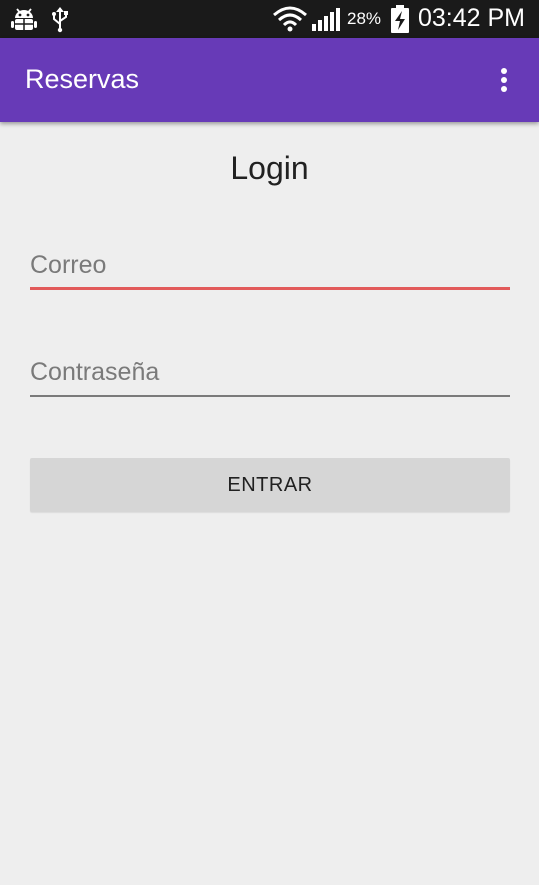  I want to click on password-input, so click(270, 372).